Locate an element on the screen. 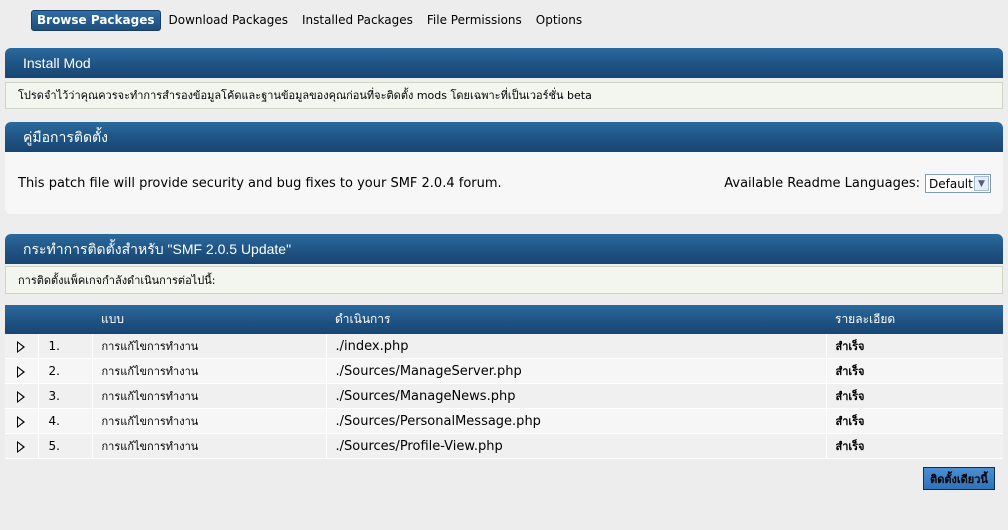  header-type: แบบ is located at coordinates (112, 319).